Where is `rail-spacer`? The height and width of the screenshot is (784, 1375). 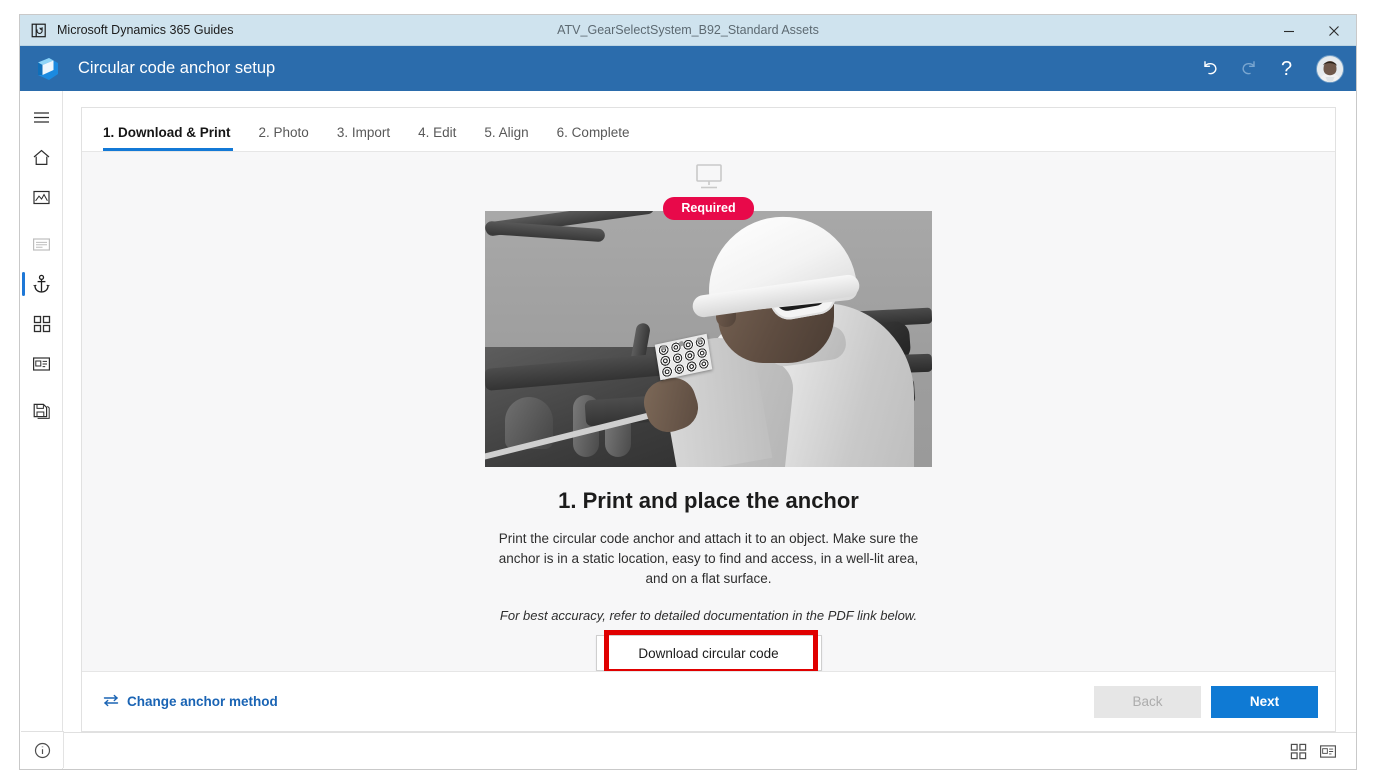
rail-spacer is located at coordinates (41, 600).